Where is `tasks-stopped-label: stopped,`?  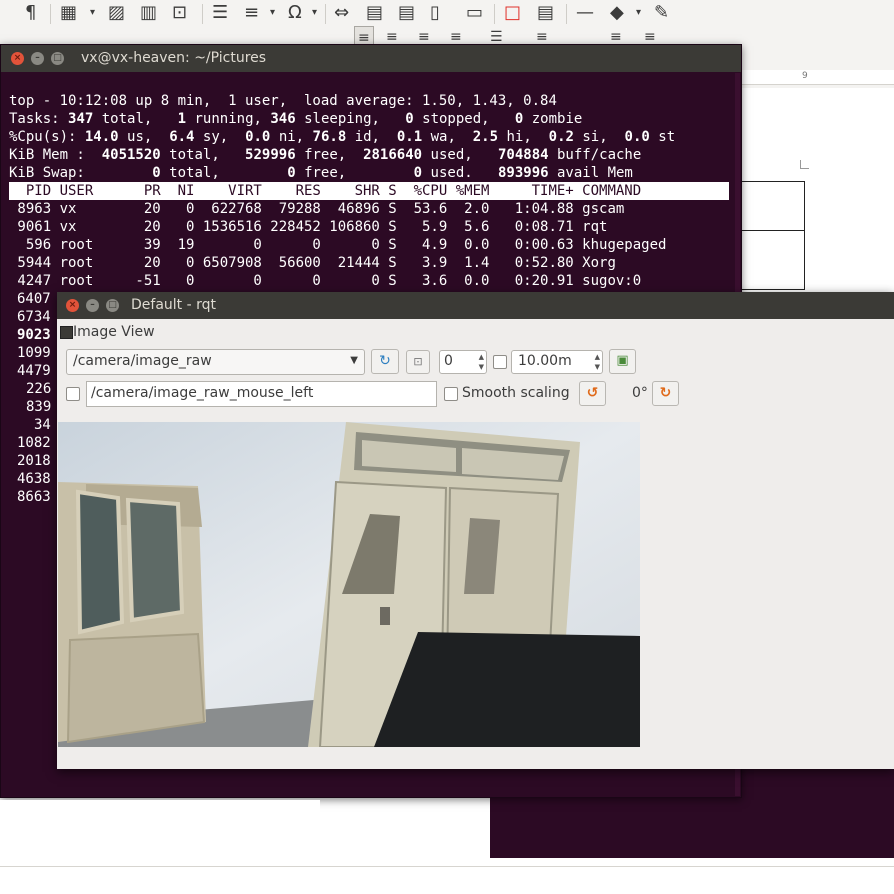 tasks-stopped-label: stopped, is located at coordinates (456, 119).